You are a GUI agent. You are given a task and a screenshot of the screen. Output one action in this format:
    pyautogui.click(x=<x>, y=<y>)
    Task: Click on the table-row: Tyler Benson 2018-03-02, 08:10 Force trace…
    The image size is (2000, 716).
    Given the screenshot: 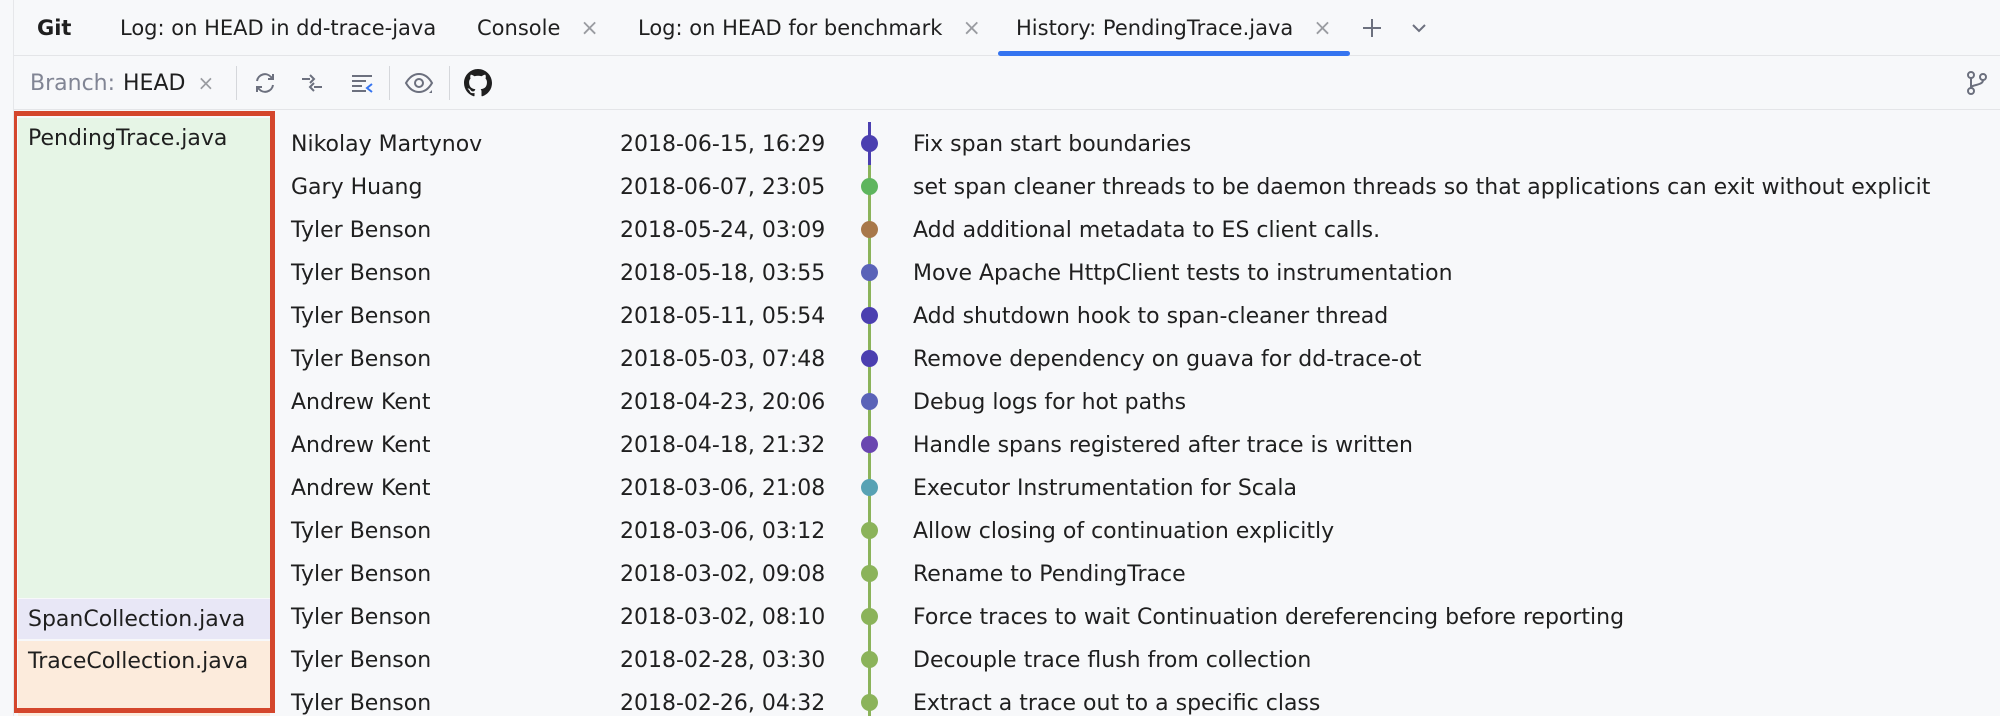 What is the action you would take?
    pyautogui.click(x=1000, y=616)
    